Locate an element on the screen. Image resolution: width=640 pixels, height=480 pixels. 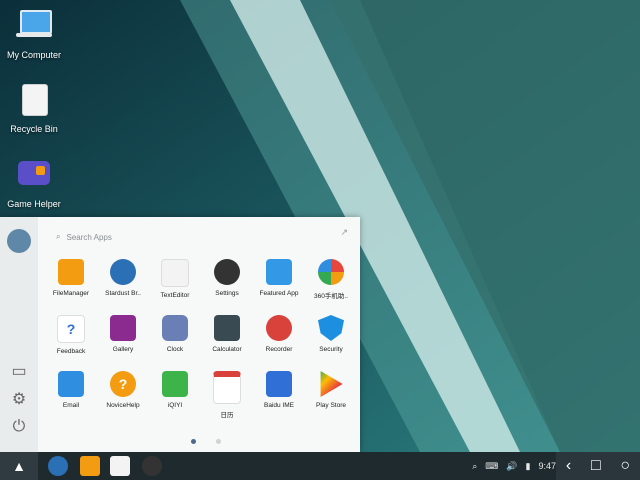
app-texteditor: TextEditor is located at coordinates (175, 279).